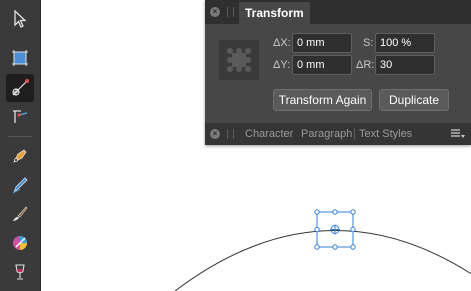 The width and height of the screenshot is (471, 291). Describe the element at coordinates (215, 12) in the screenshot. I see `close-panel-icon: ×` at that location.